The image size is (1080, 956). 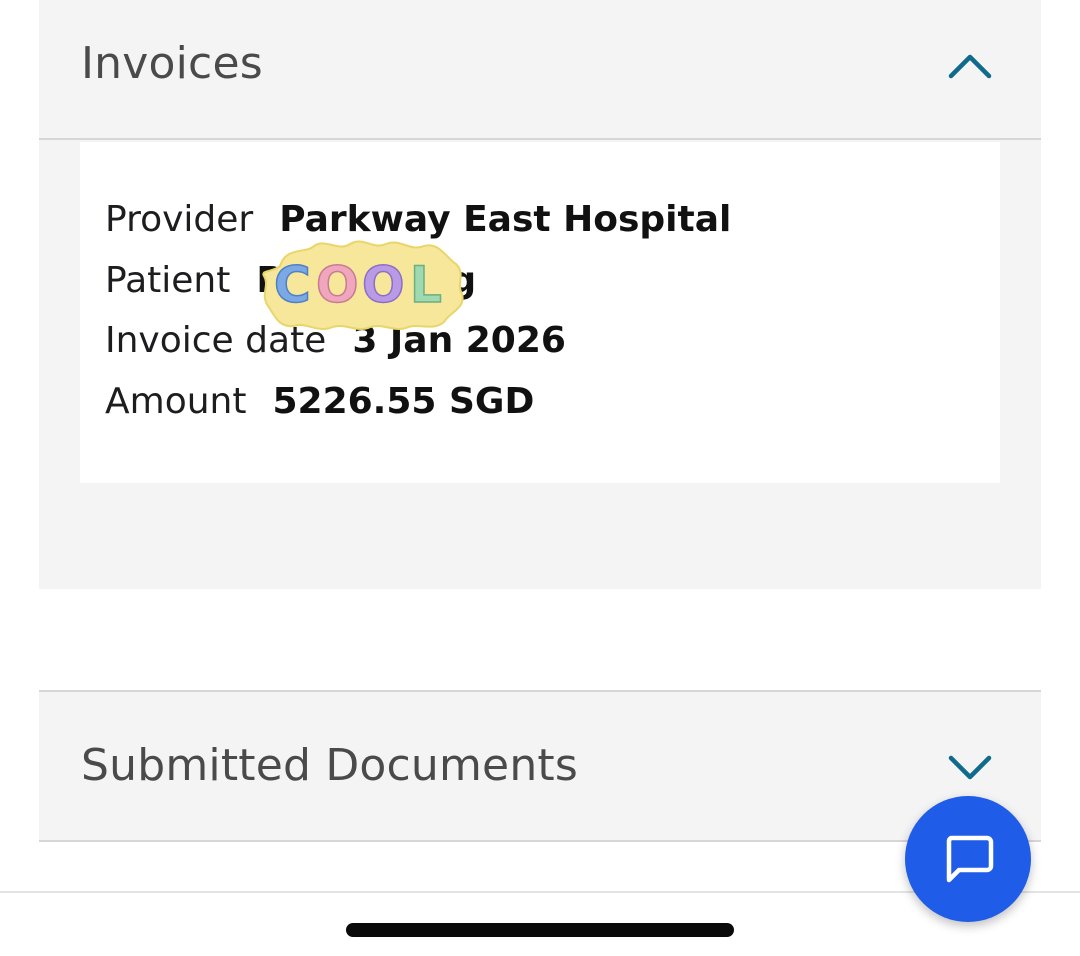 I want to click on svg-text: C, so click(x=292, y=285).